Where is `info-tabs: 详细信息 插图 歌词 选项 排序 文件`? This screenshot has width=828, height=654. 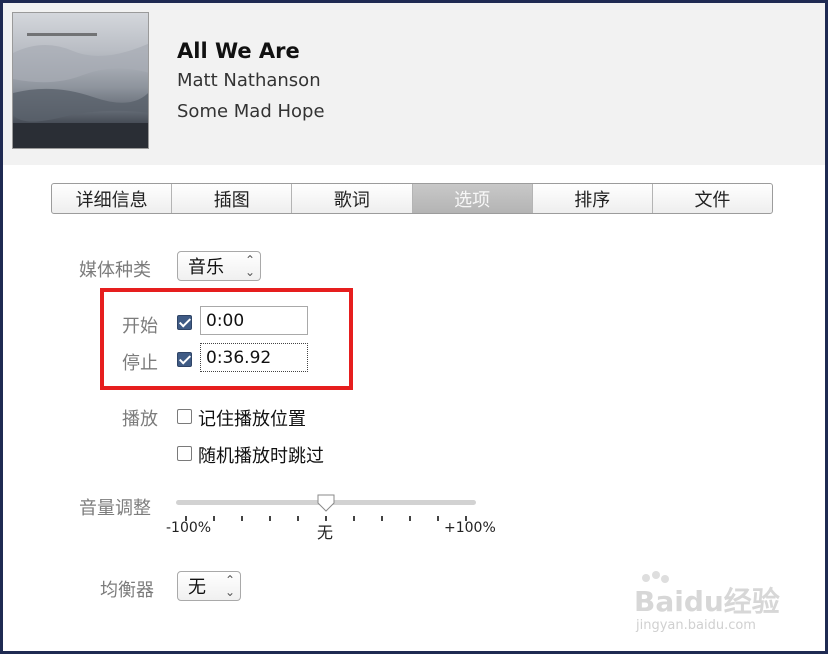
info-tabs: 详细信息 插图 歌词 选项 排序 文件 is located at coordinates (412, 198).